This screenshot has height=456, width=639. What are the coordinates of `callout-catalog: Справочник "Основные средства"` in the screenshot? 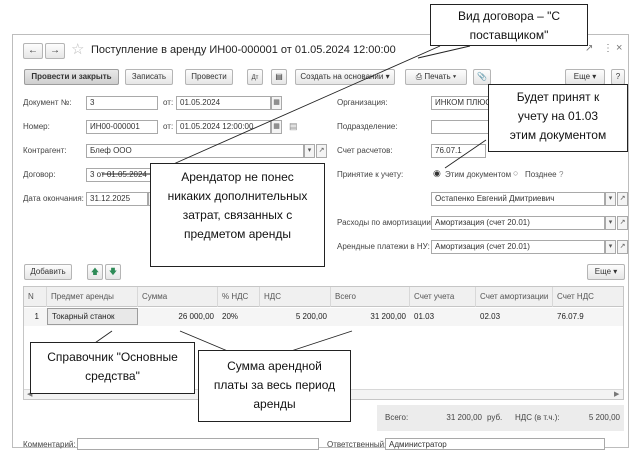 It's located at (112, 368).